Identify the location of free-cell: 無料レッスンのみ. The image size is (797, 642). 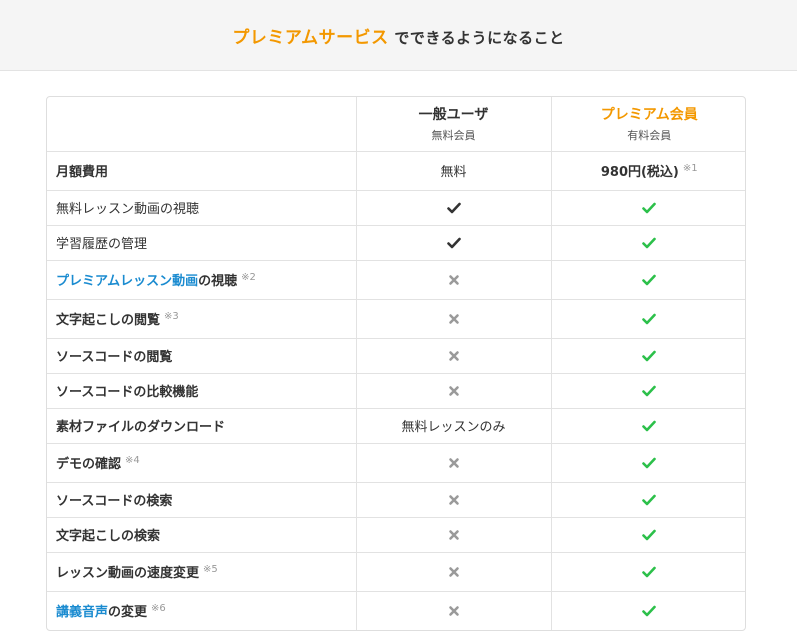
(453, 426).